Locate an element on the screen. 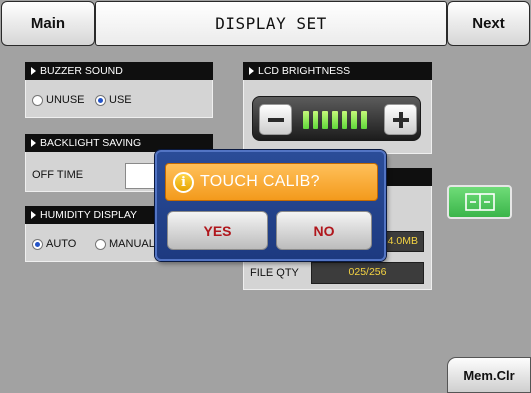 The height and width of the screenshot is (393, 531). plus-icon-vertical is located at coordinates (401, 120).